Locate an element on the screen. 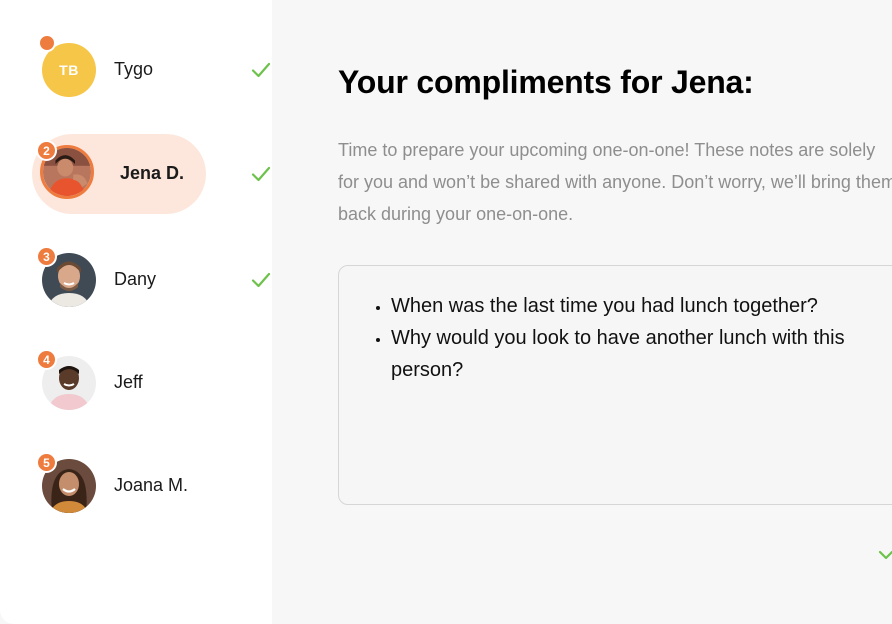 The width and height of the screenshot is (892, 624). sidebar-item-joana: 5 Joana M. is located at coordinates (119, 486).